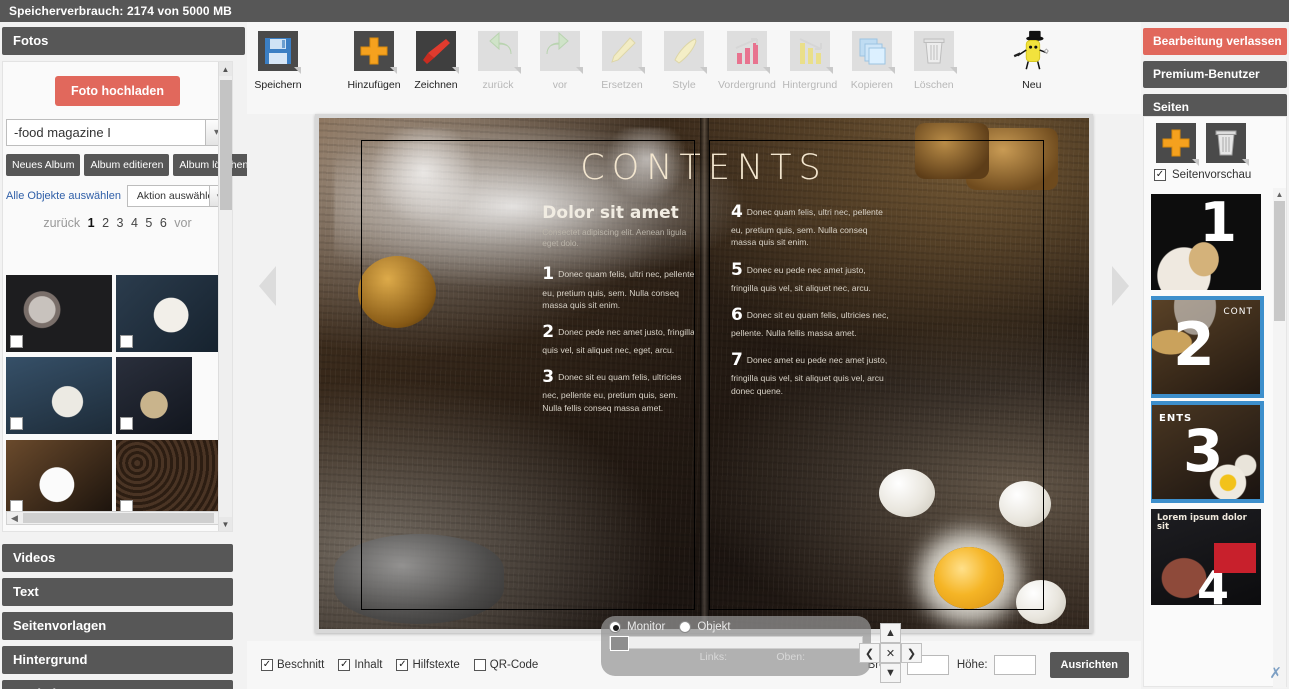  What do you see at coordinates (1089, 665) in the screenshot?
I see `align-button: Ausrichten` at bounding box center [1089, 665].